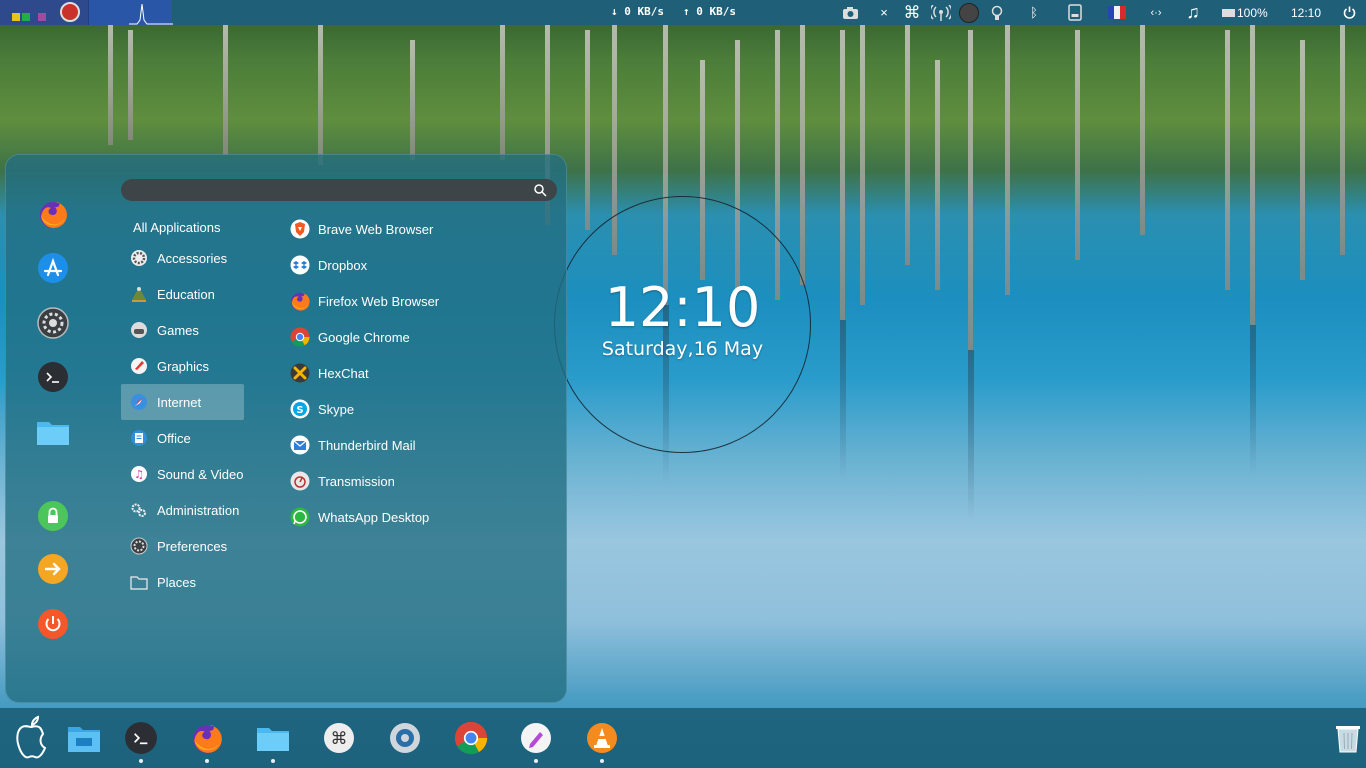 Image resolution: width=1366 pixels, height=768 pixels. Describe the element at coordinates (709, 11) in the screenshot. I see `upload-speed: ↑ 0 KB/s` at that location.